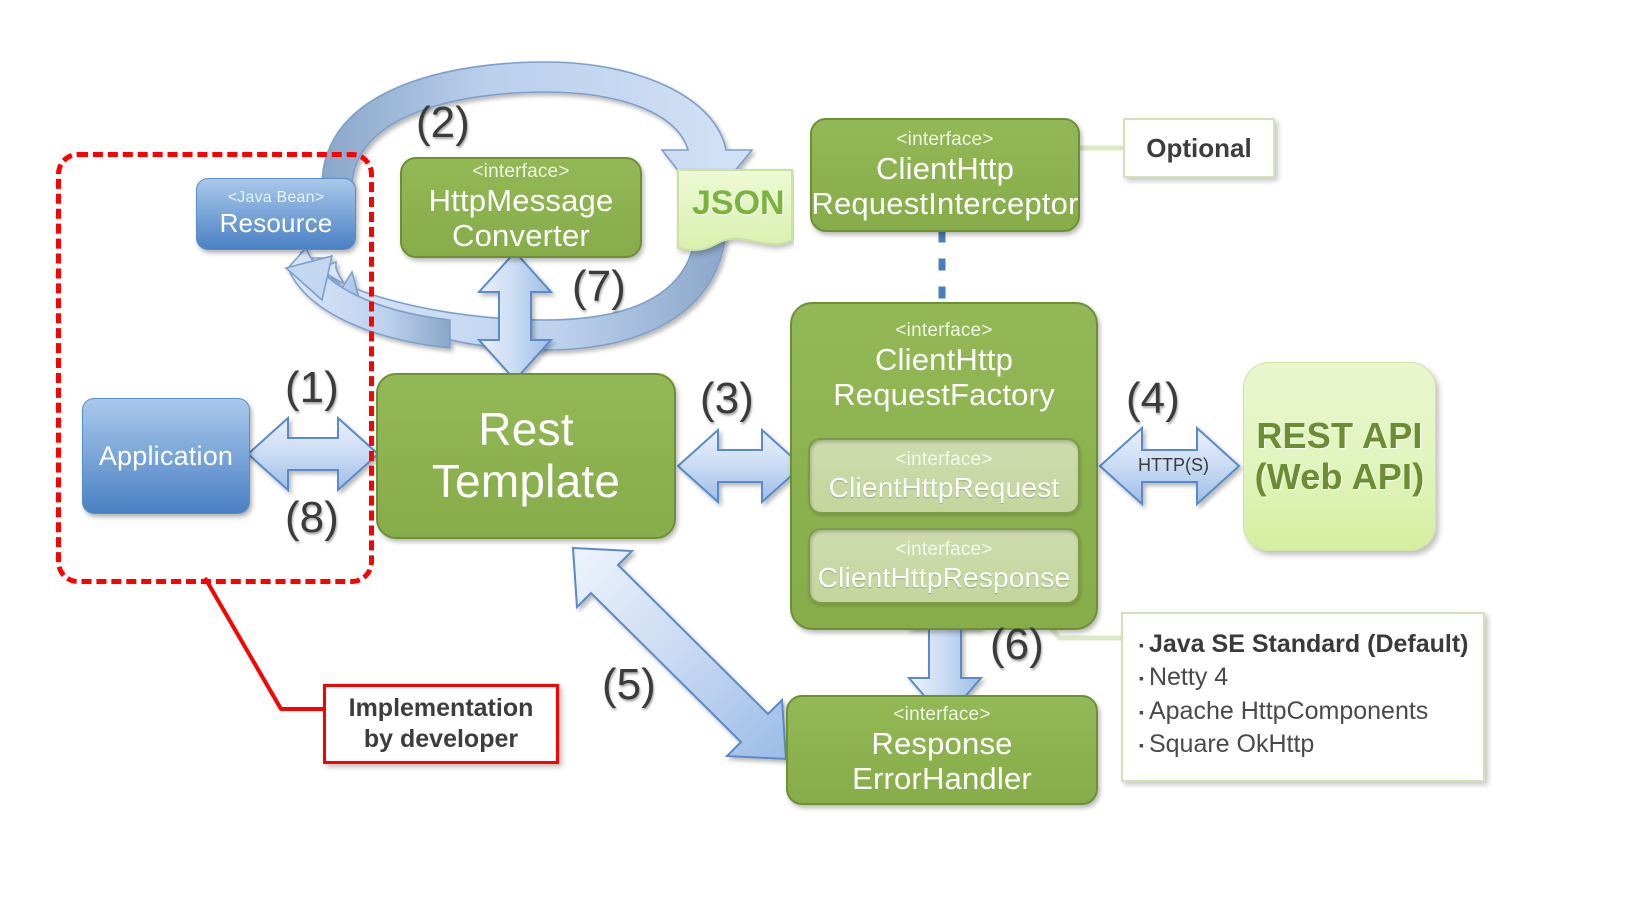 Image resolution: width=1639 pixels, height=922 pixels. Describe the element at coordinates (526, 481) in the screenshot. I see `rest-template-title-line2: Template` at that location.